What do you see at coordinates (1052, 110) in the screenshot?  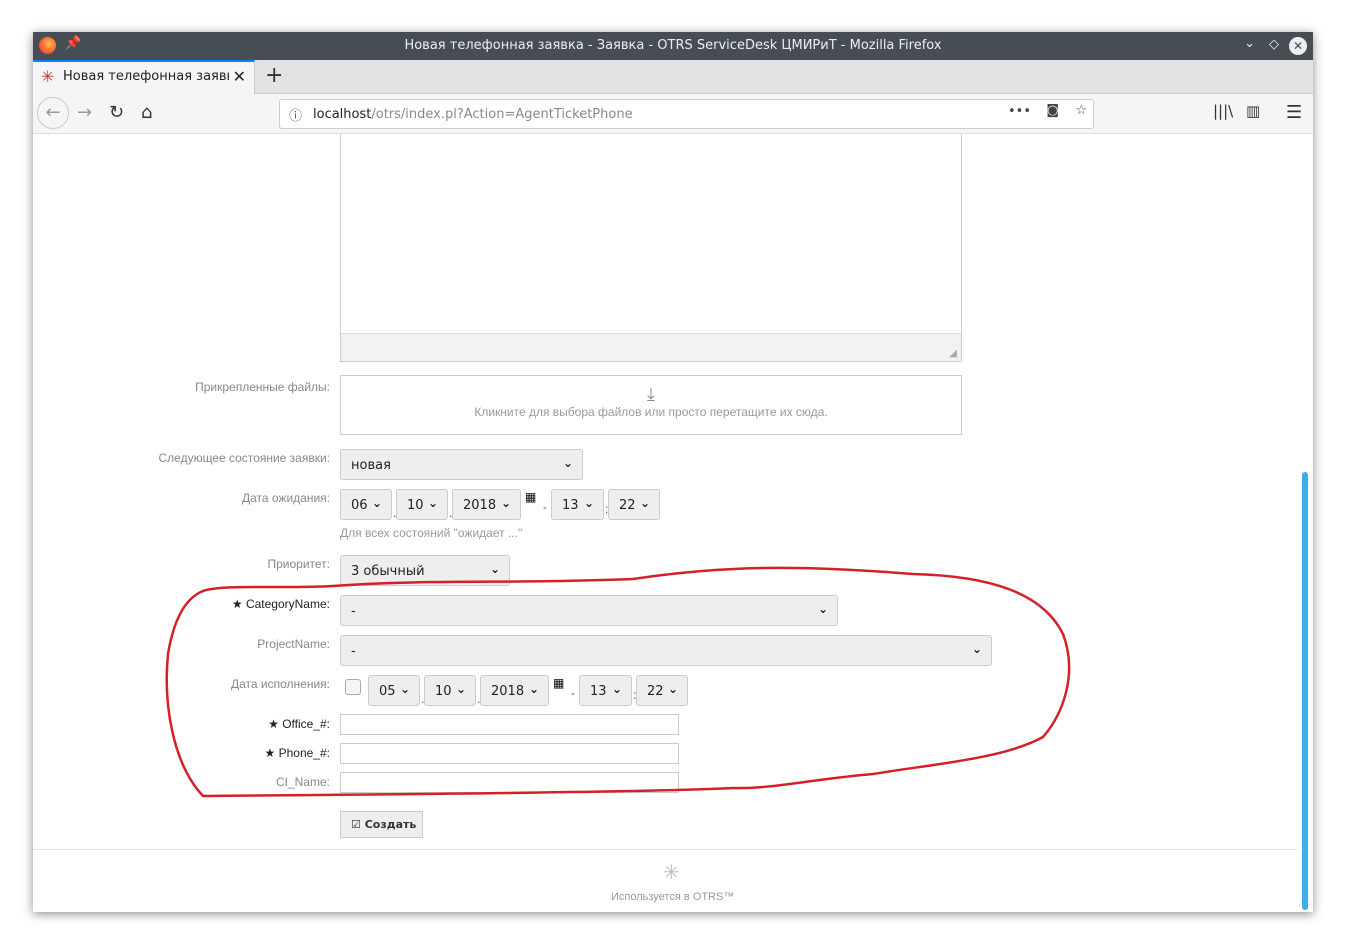 I see `pocket-icon: ◙` at bounding box center [1052, 110].